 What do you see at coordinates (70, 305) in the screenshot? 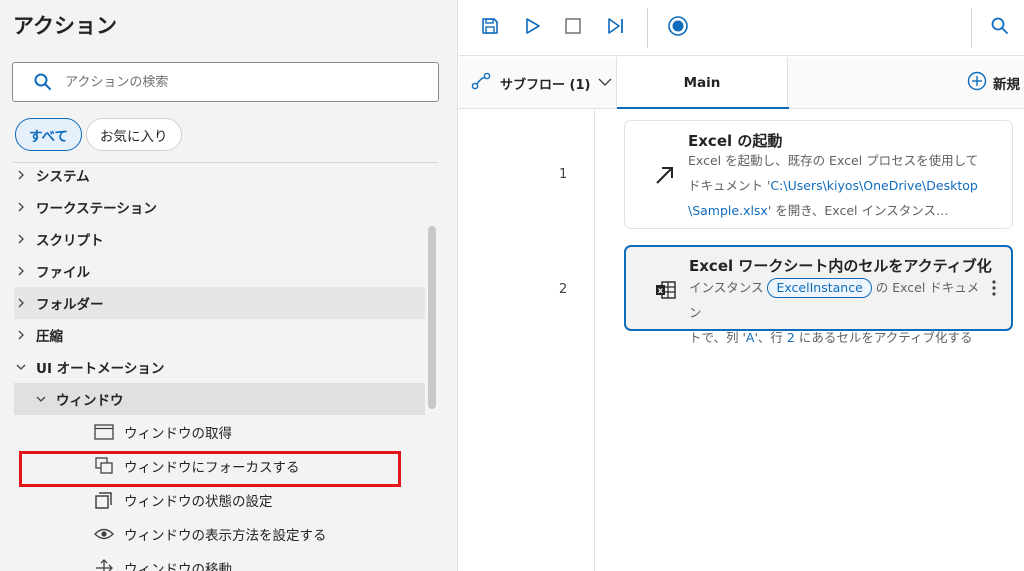
I see `tree-item-label: フォルダー` at bounding box center [70, 305].